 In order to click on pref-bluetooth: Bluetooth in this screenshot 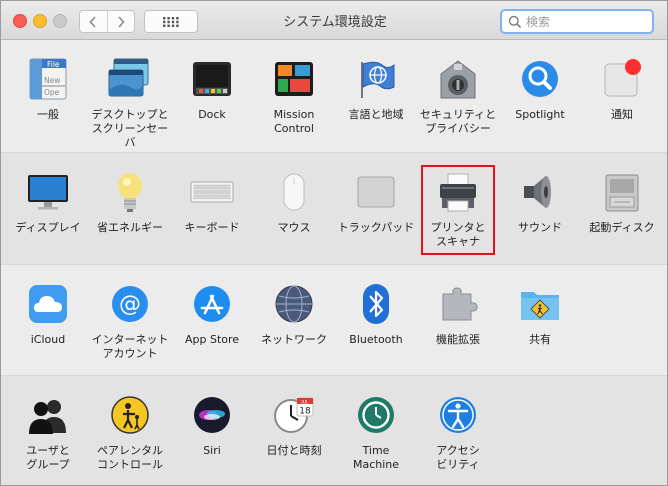, I will do `click(376, 322)`.